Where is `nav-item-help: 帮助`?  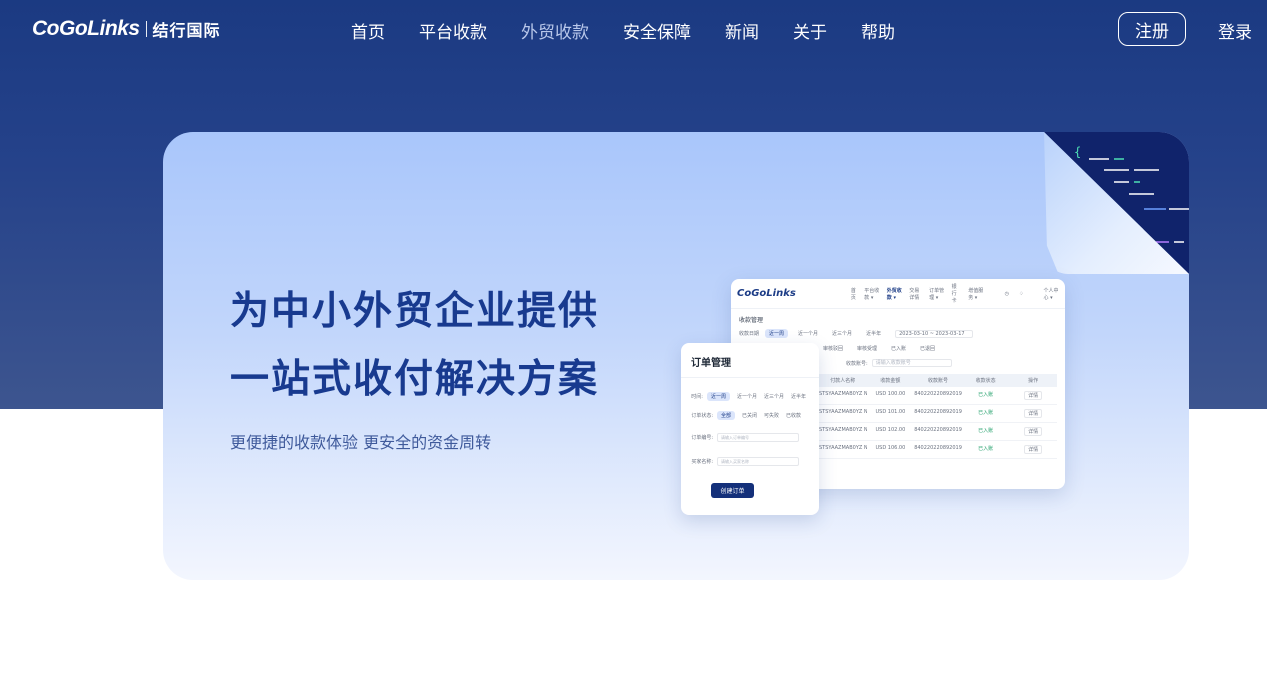 nav-item-help: 帮助 is located at coordinates (878, 30).